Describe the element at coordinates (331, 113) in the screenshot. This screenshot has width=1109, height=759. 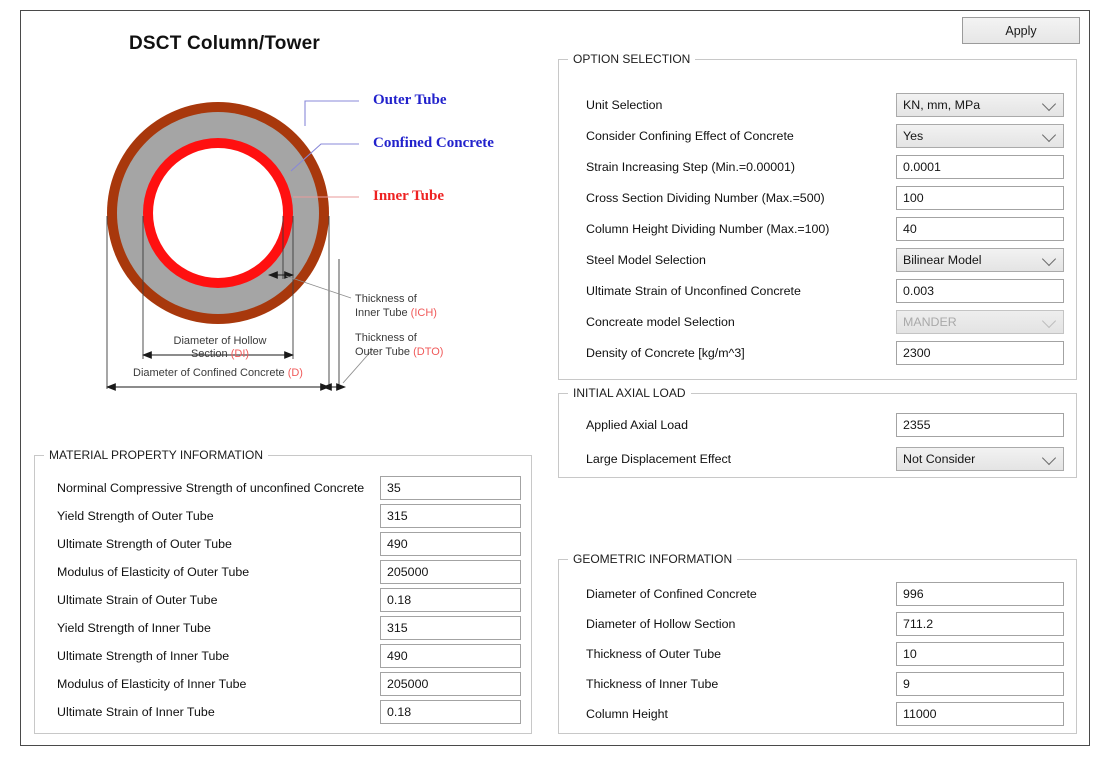
I see `leader-line-outer-tube` at that location.